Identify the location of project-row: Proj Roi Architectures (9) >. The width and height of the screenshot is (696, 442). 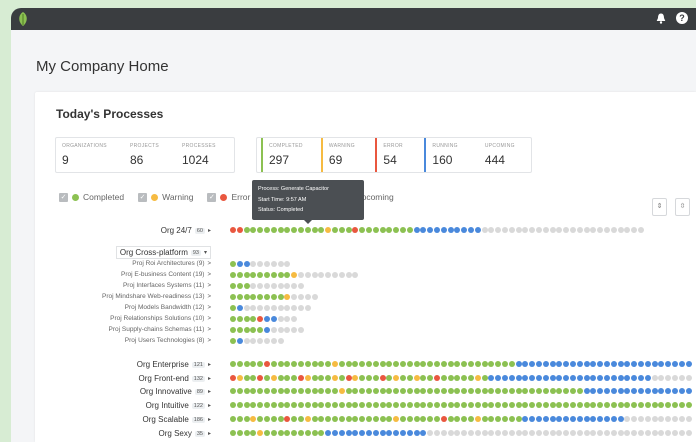
(365, 265).